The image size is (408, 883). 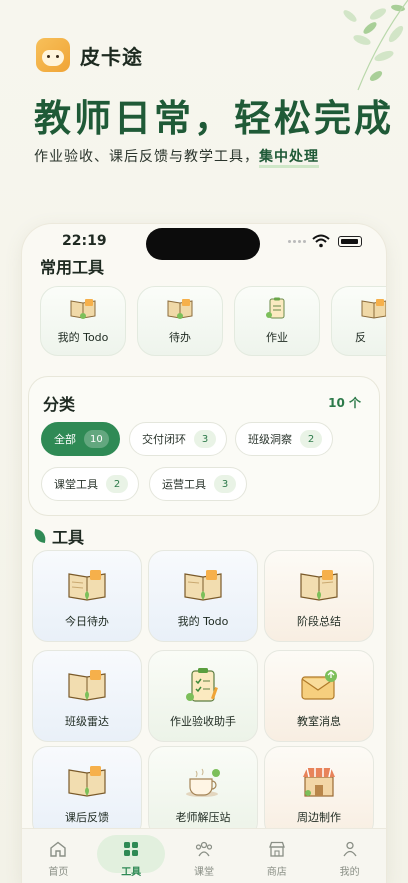 I want to click on battery-icon, so click(x=350, y=241).